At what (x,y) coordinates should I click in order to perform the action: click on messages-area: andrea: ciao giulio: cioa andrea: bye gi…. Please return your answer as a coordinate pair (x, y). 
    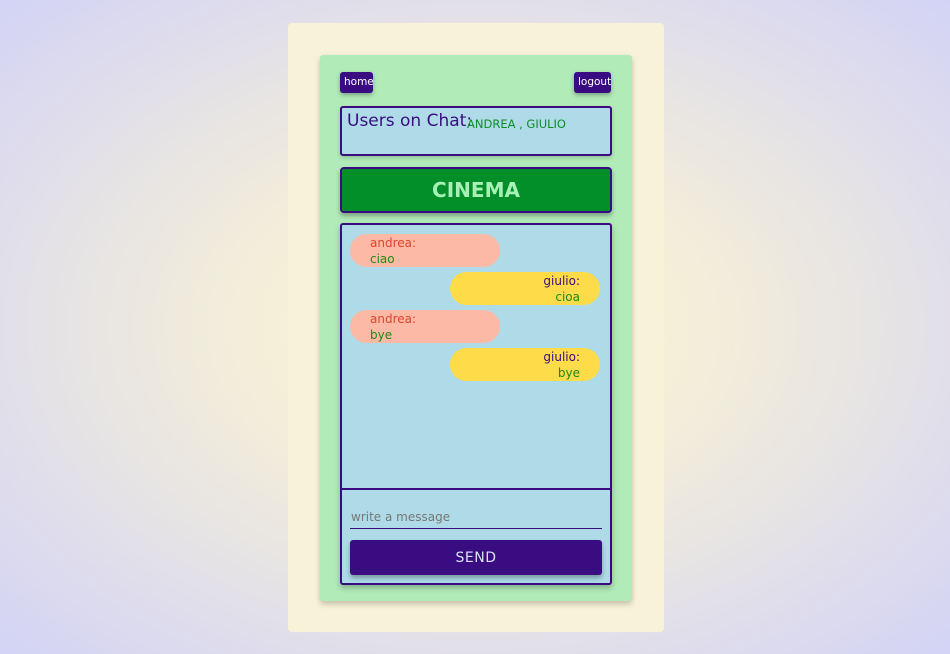
    Looking at the image, I should click on (476, 357).